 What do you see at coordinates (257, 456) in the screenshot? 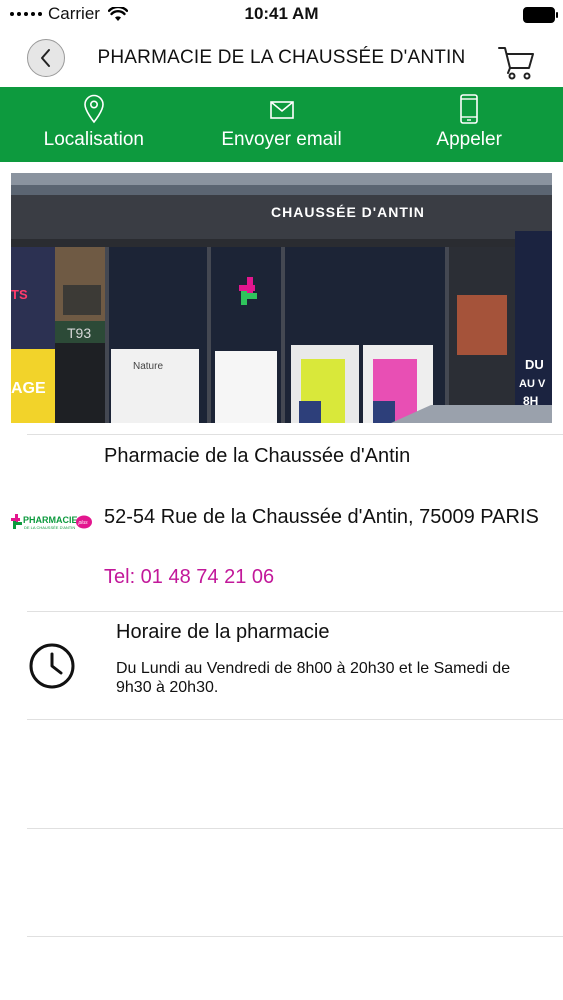
I see `pharmacy-name: Pharmacie de la Chaussée d'Antin` at bounding box center [257, 456].